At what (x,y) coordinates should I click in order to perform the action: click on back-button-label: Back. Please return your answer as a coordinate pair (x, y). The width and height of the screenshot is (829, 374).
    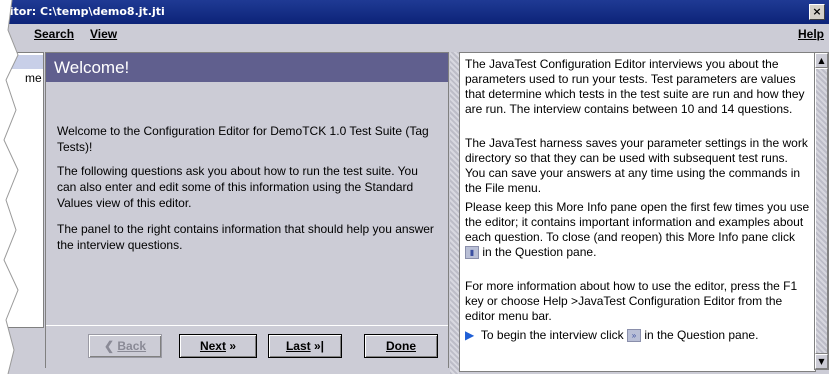
    Looking at the image, I should click on (132, 346).